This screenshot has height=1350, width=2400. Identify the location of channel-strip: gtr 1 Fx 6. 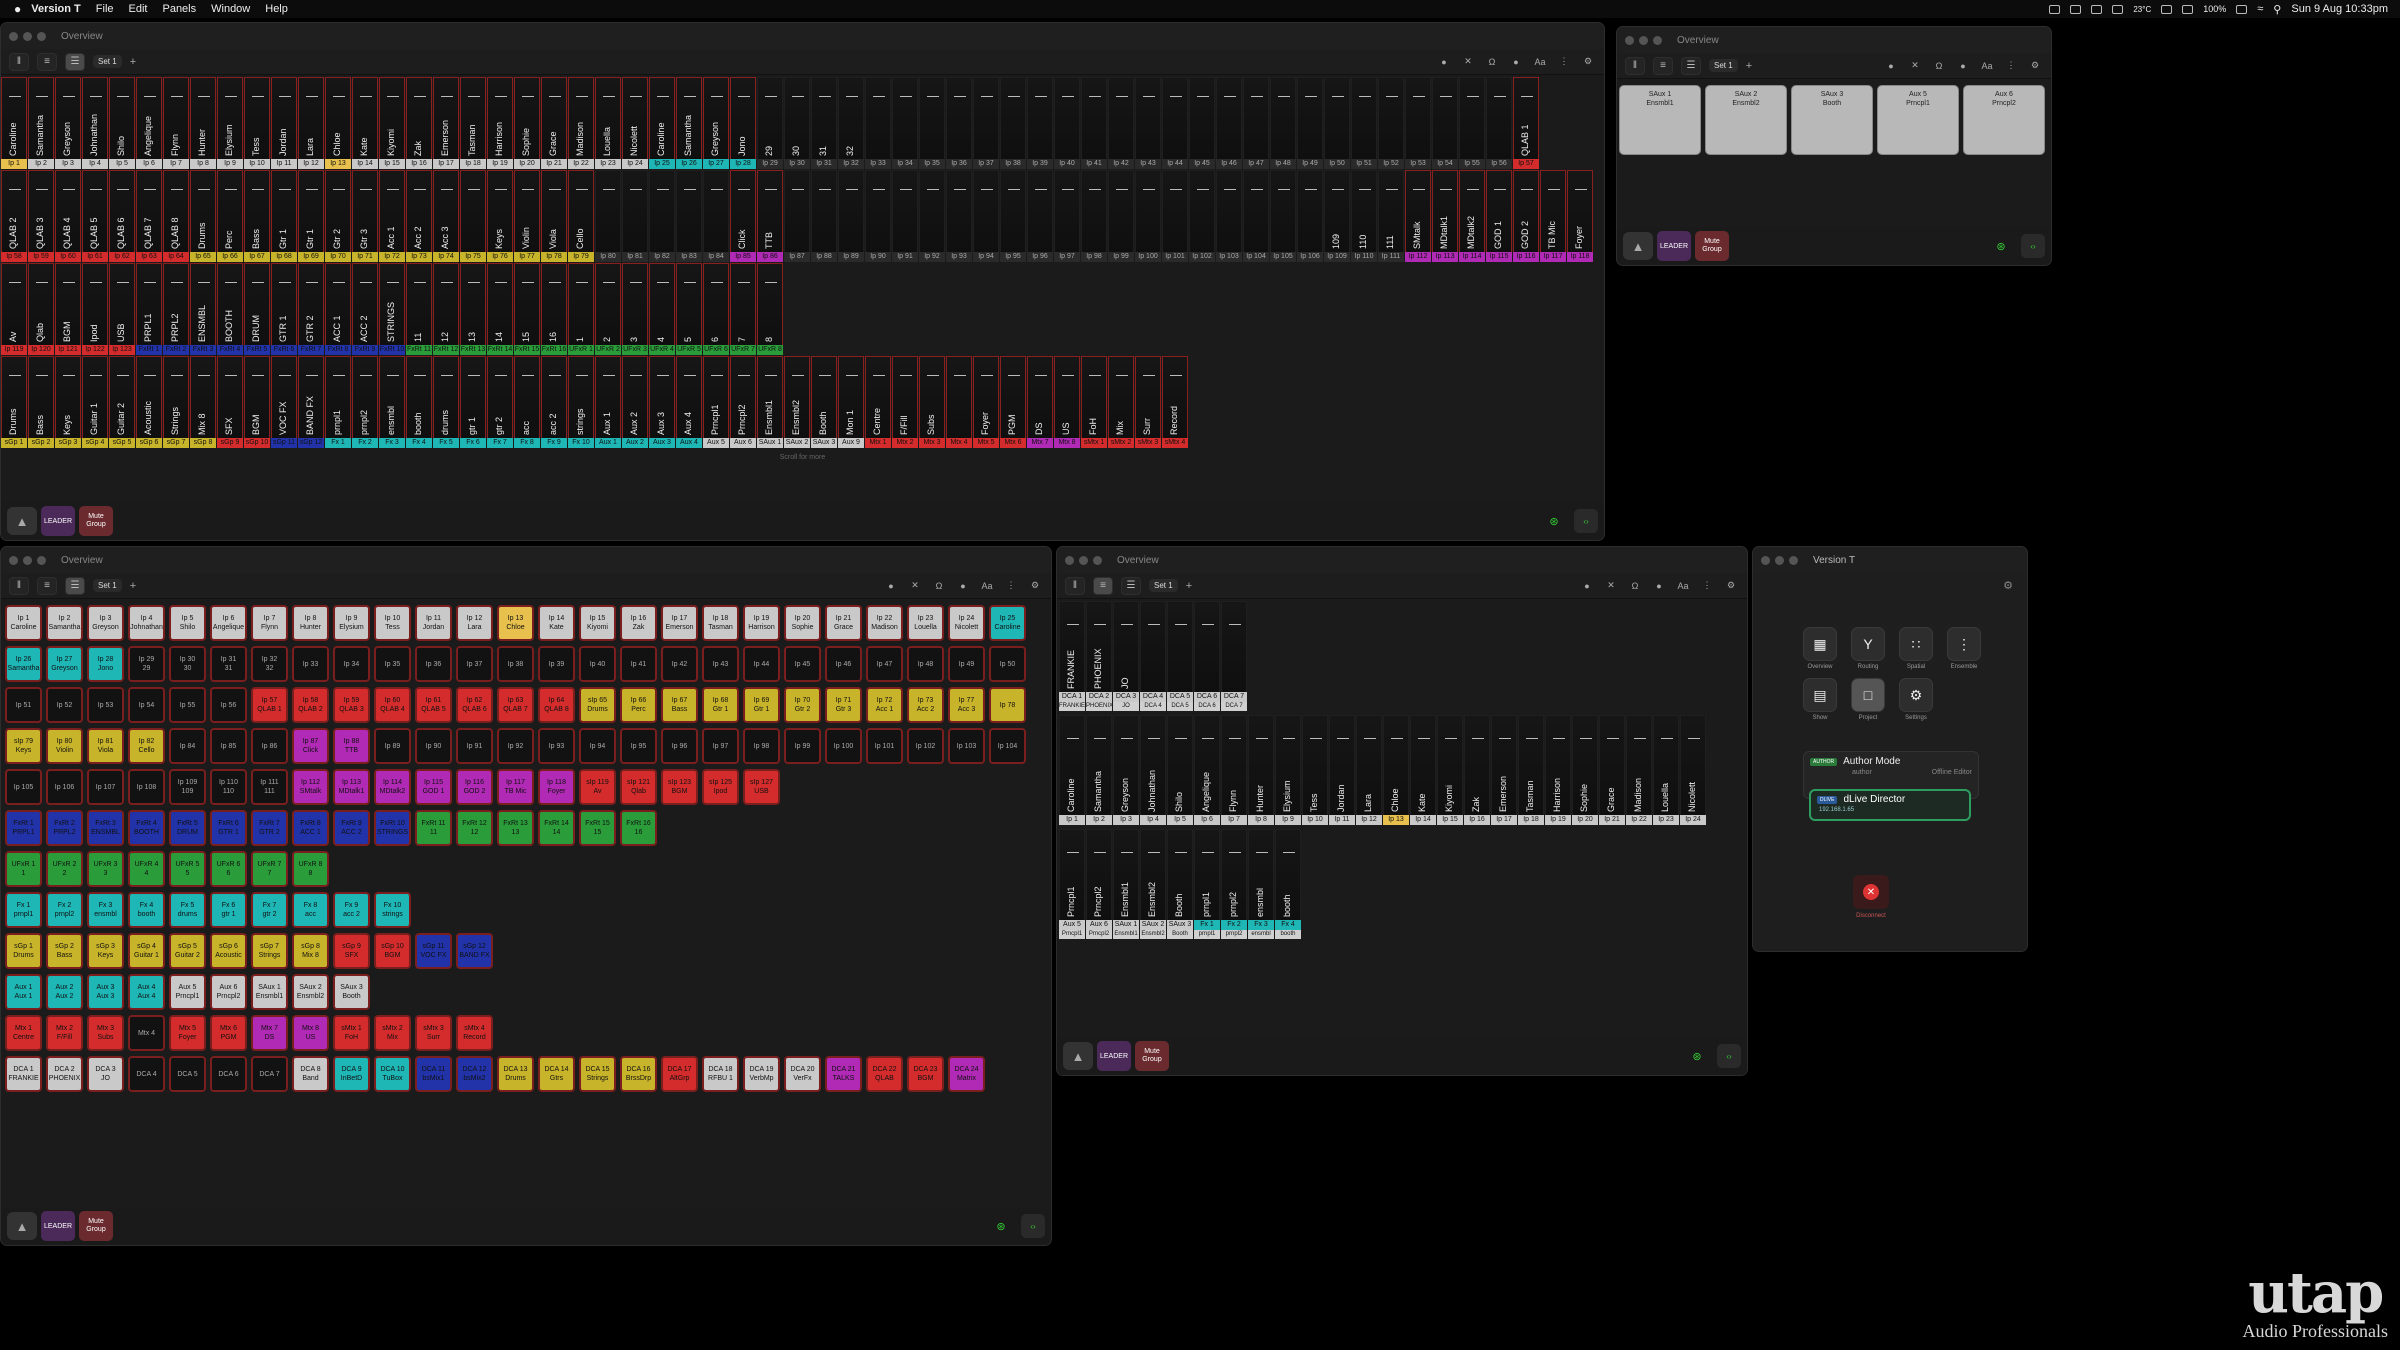
(473, 402).